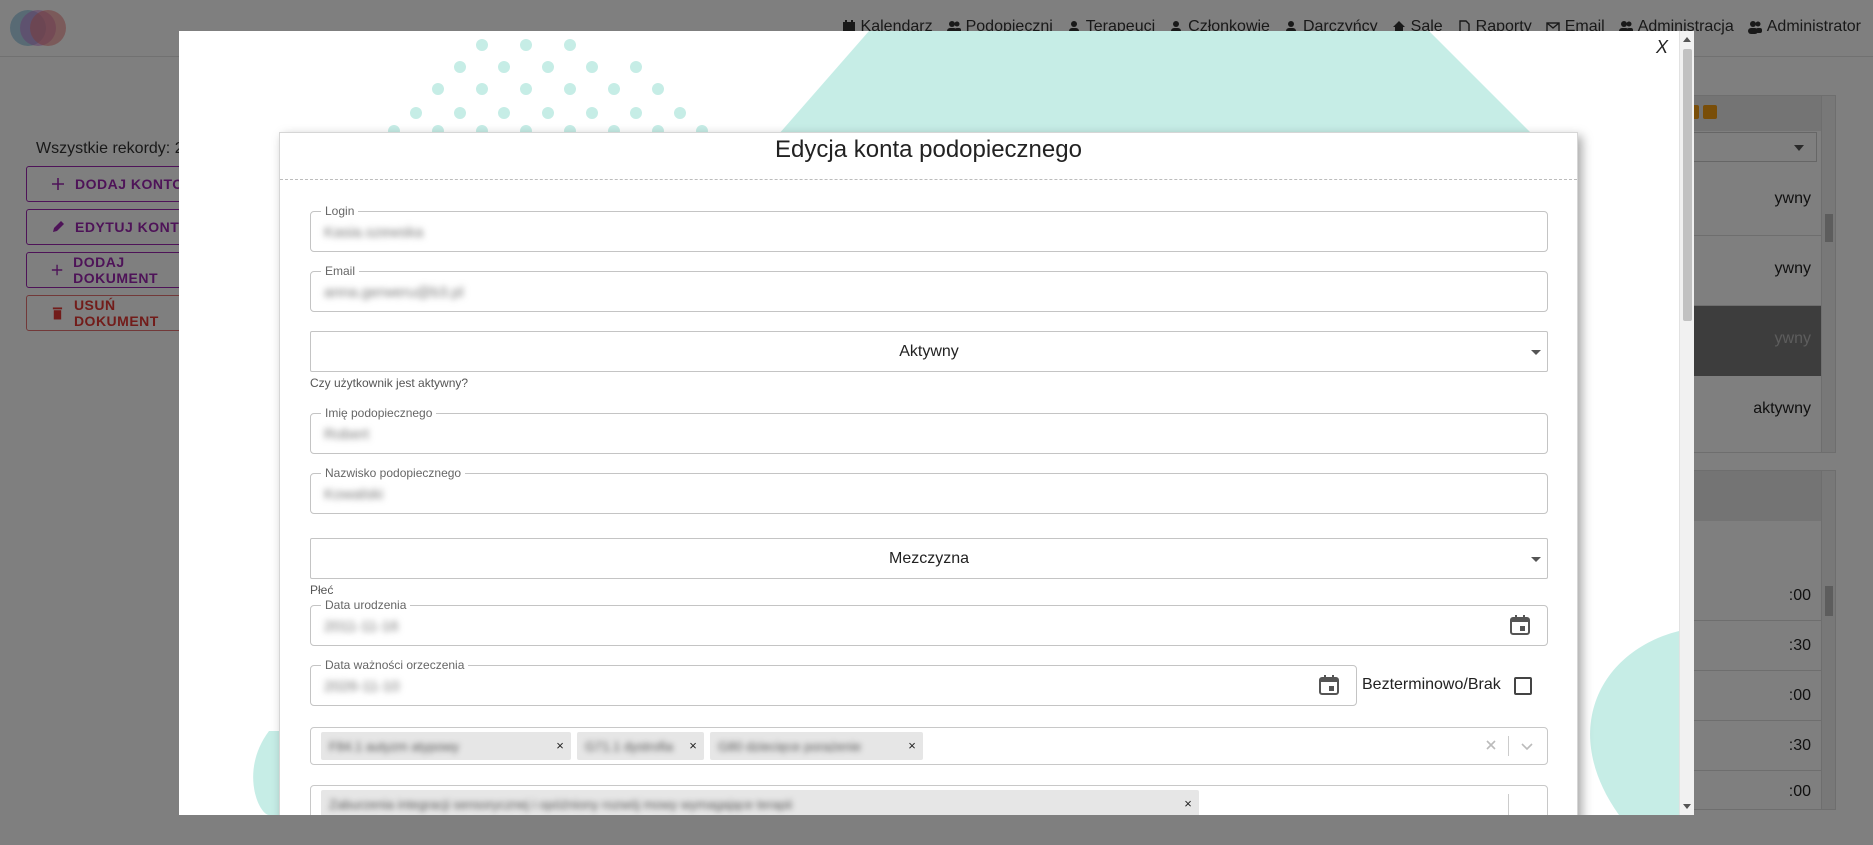 The width and height of the screenshot is (1873, 845). What do you see at coordinates (379, 413) in the screenshot?
I see `first-name-label: Imię podopiecznego` at bounding box center [379, 413].